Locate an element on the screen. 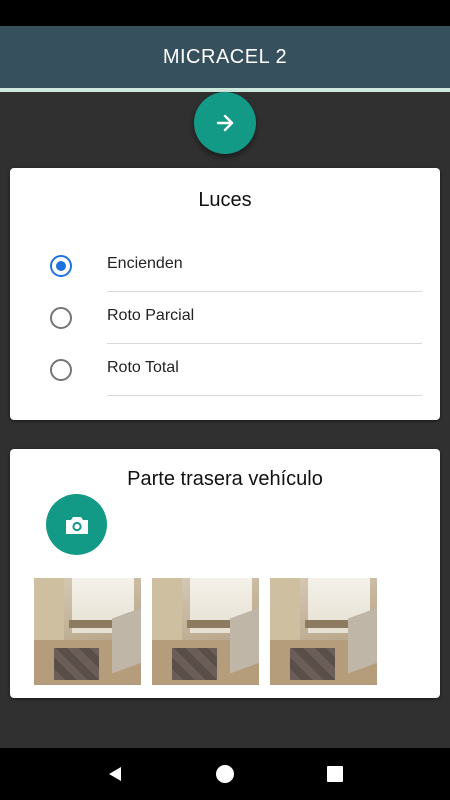 Image resolution: width=450 pixels, height=800 pixels. arrow-right-icon is located at coordinates (225, 123).